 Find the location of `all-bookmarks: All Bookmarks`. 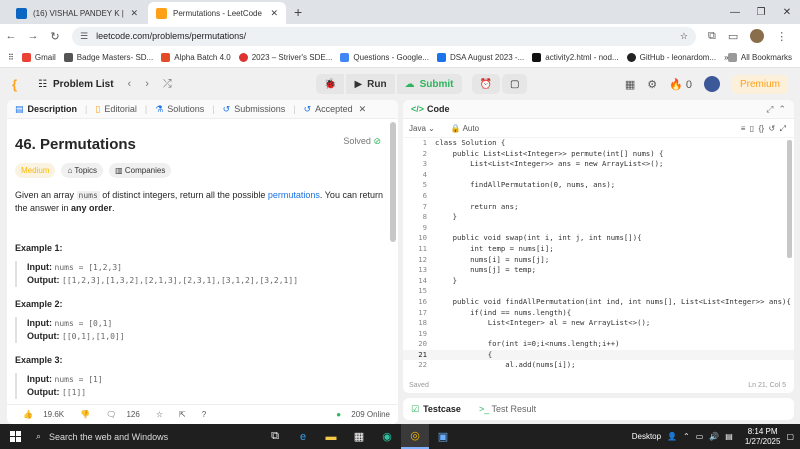

all-bookmarks: All Bookmarks is located at coordinates (759, 57).